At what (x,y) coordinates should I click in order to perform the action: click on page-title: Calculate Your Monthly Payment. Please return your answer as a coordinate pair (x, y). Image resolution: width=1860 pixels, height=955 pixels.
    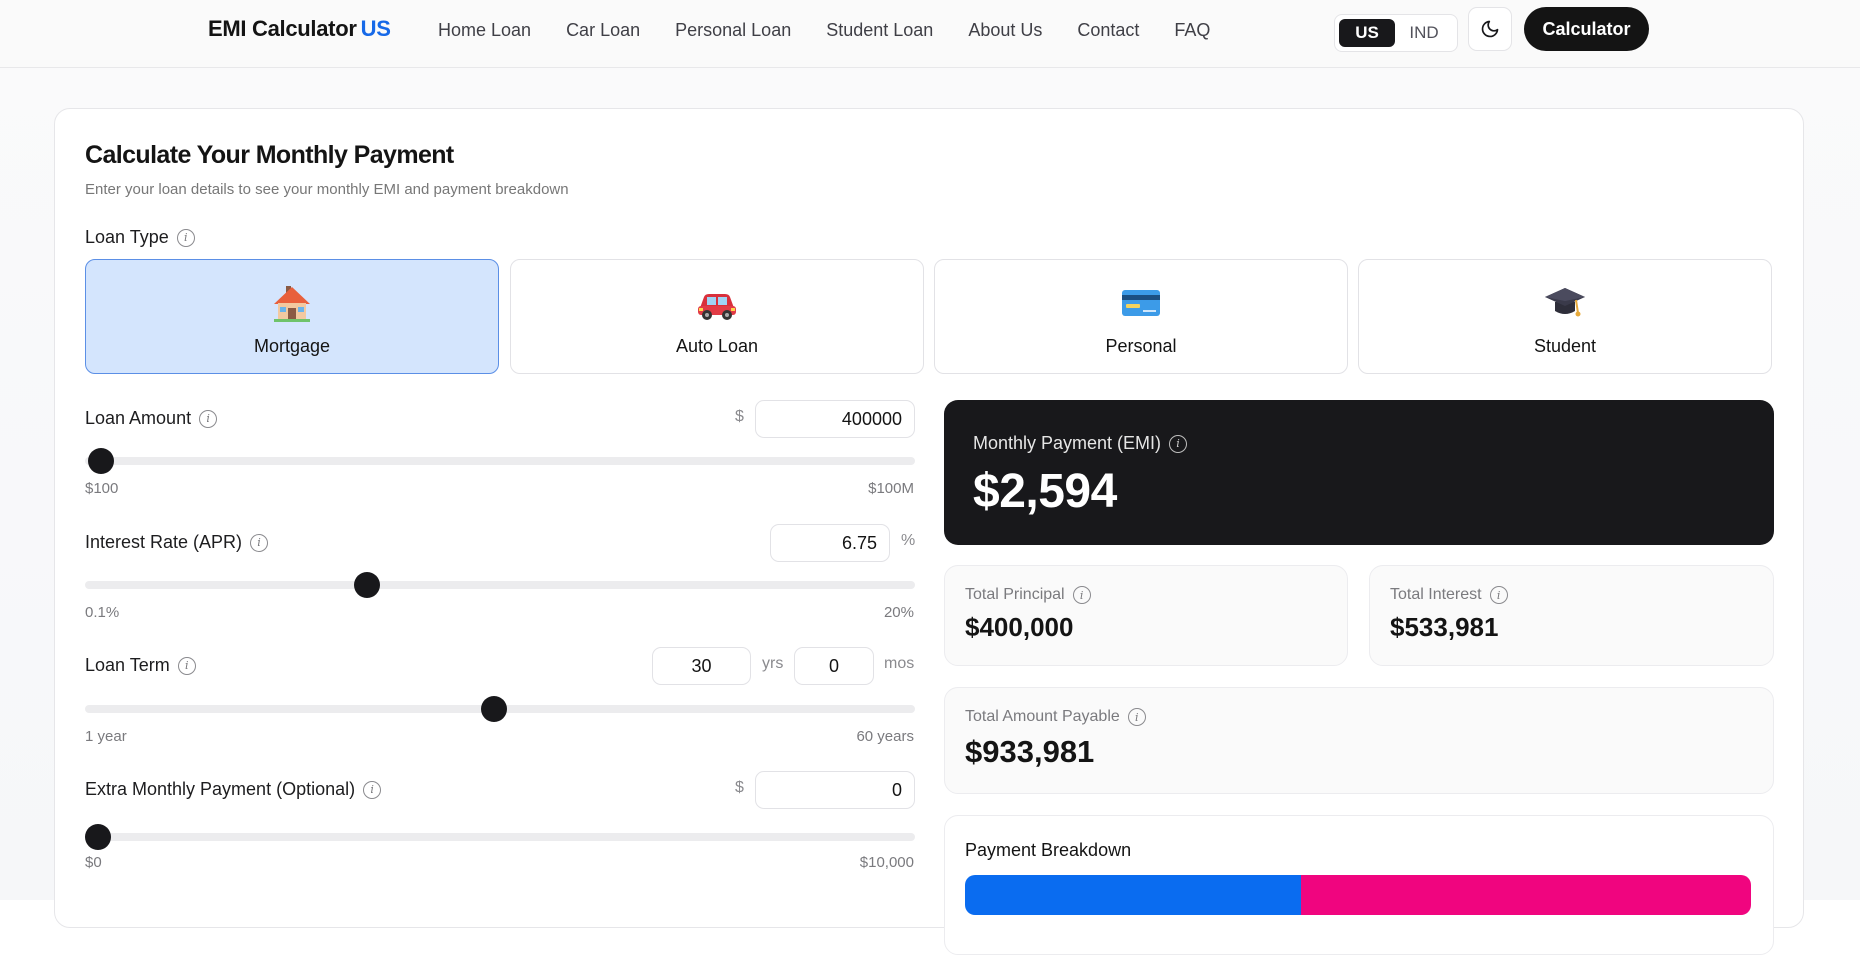
    Looking at the image, I should click on (269, 155).